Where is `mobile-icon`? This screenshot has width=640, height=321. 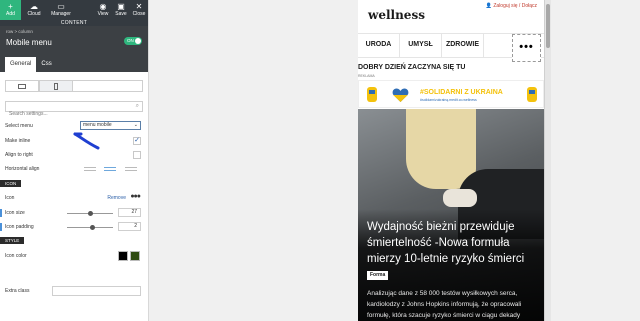 mobile-icon is located at coordinates (56, 86).